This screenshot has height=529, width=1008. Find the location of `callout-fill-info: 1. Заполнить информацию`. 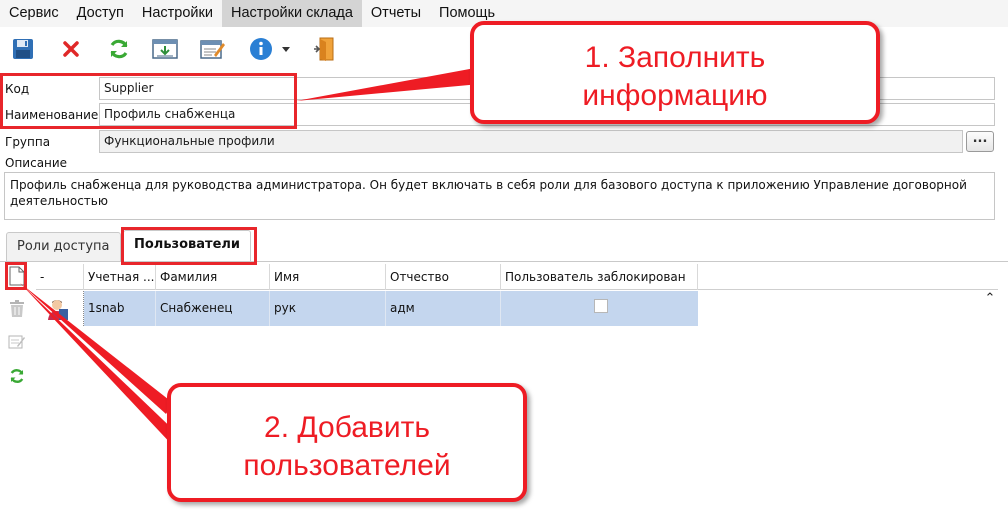

callout-fill-info: 1. Заполнить информацию is located at coordinates (675, 72).